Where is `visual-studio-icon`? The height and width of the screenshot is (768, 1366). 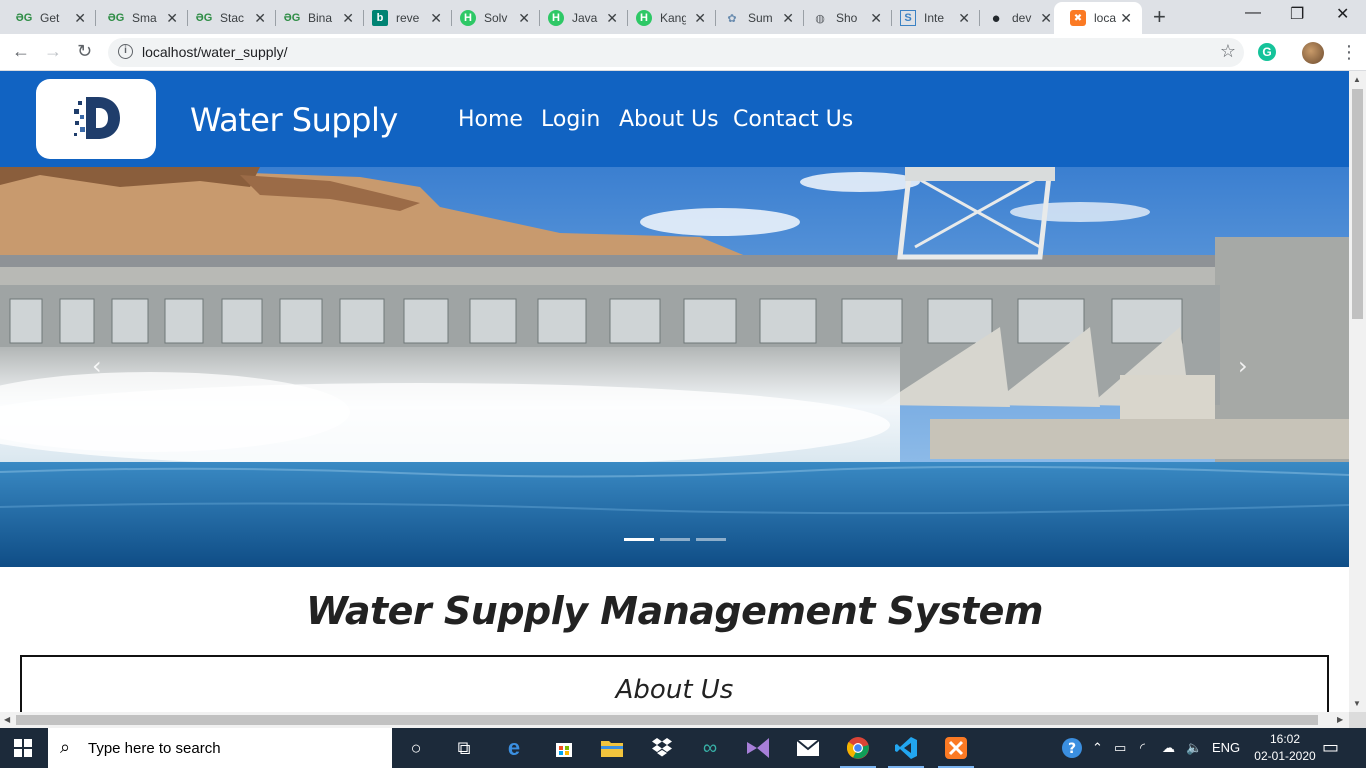 visual-studio-icon is located at coordinates (758, 748).